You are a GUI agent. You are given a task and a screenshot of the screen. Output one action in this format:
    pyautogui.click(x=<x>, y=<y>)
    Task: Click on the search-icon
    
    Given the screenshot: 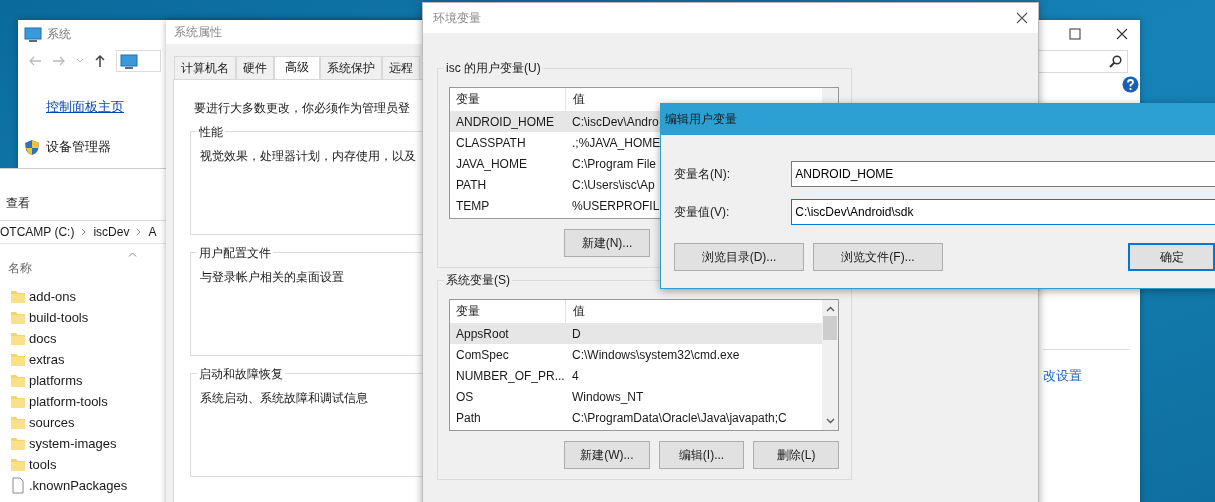 What is the action you would take?
    pyautogui.click(x=1115, y=61)
    